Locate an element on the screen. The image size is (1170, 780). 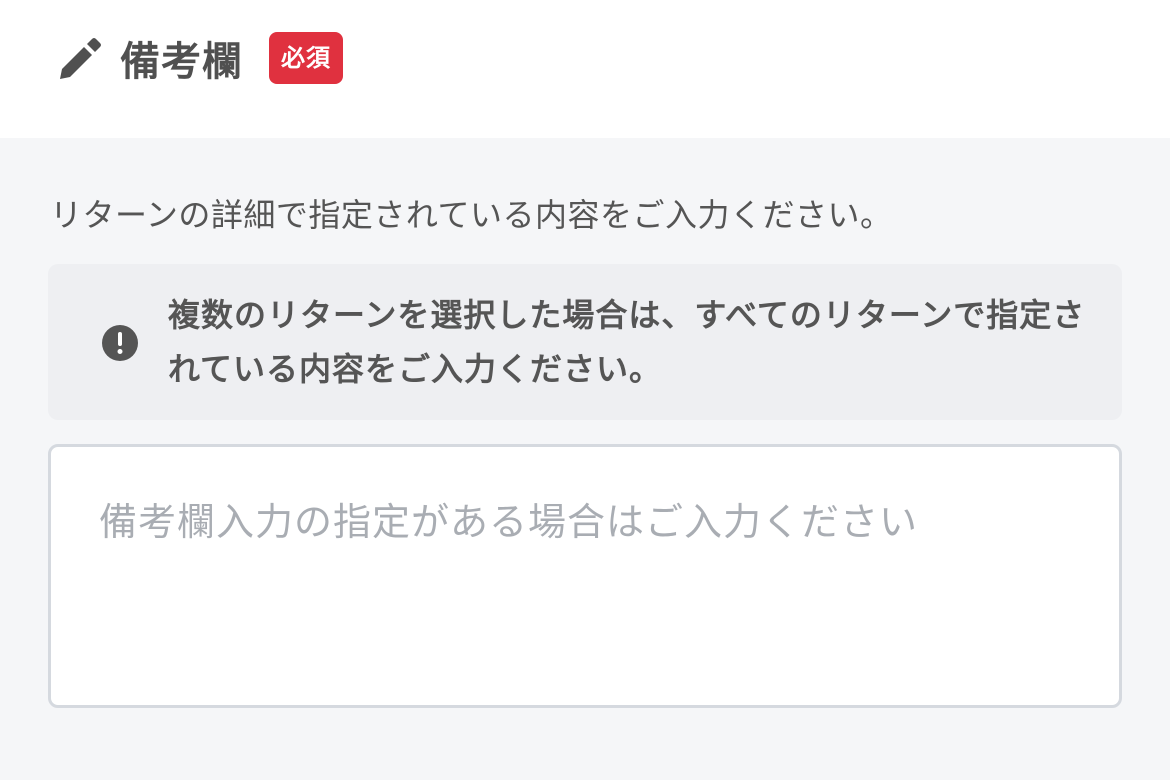
exclamation-circle-icon is located at coordinates (120, 343).